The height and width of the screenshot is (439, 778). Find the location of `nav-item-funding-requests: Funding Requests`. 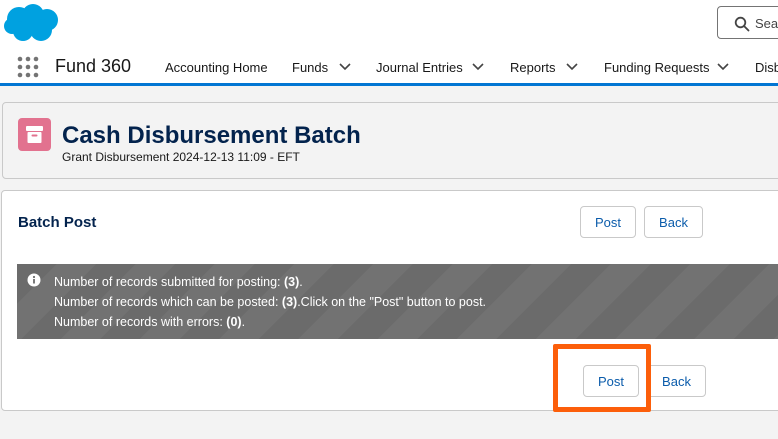

nav-item-funding-requests: Funding Requests is located at coordinates (657, 67).